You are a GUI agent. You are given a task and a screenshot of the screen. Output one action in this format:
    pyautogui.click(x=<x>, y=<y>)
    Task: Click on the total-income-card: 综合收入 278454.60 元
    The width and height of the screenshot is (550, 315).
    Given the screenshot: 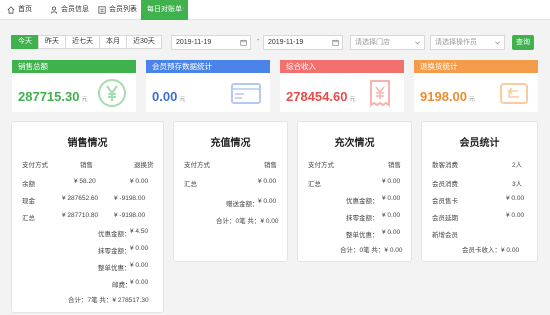 What is the action you would take?
    pyautogui.click(x=342, y=86)
    